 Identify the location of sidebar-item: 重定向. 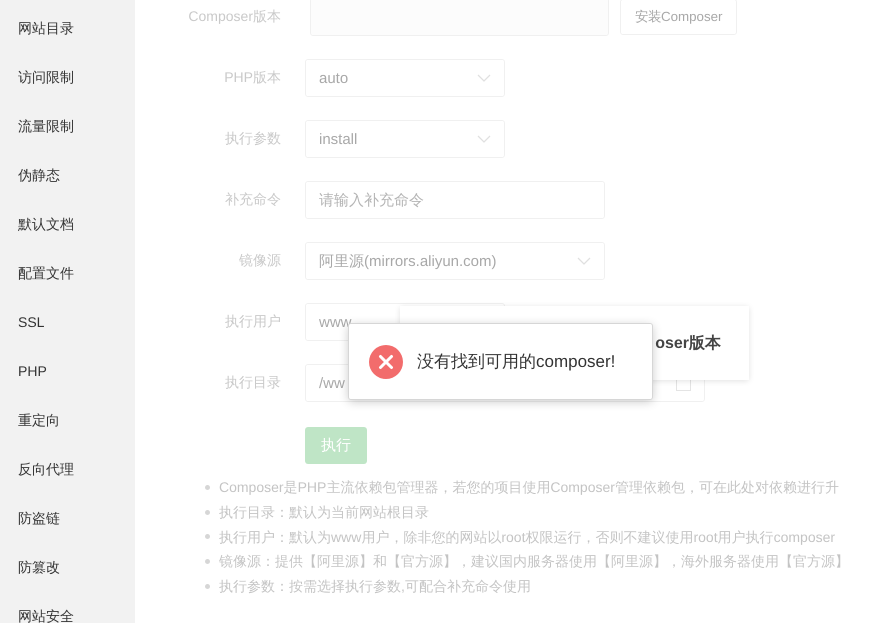
(67, 420).